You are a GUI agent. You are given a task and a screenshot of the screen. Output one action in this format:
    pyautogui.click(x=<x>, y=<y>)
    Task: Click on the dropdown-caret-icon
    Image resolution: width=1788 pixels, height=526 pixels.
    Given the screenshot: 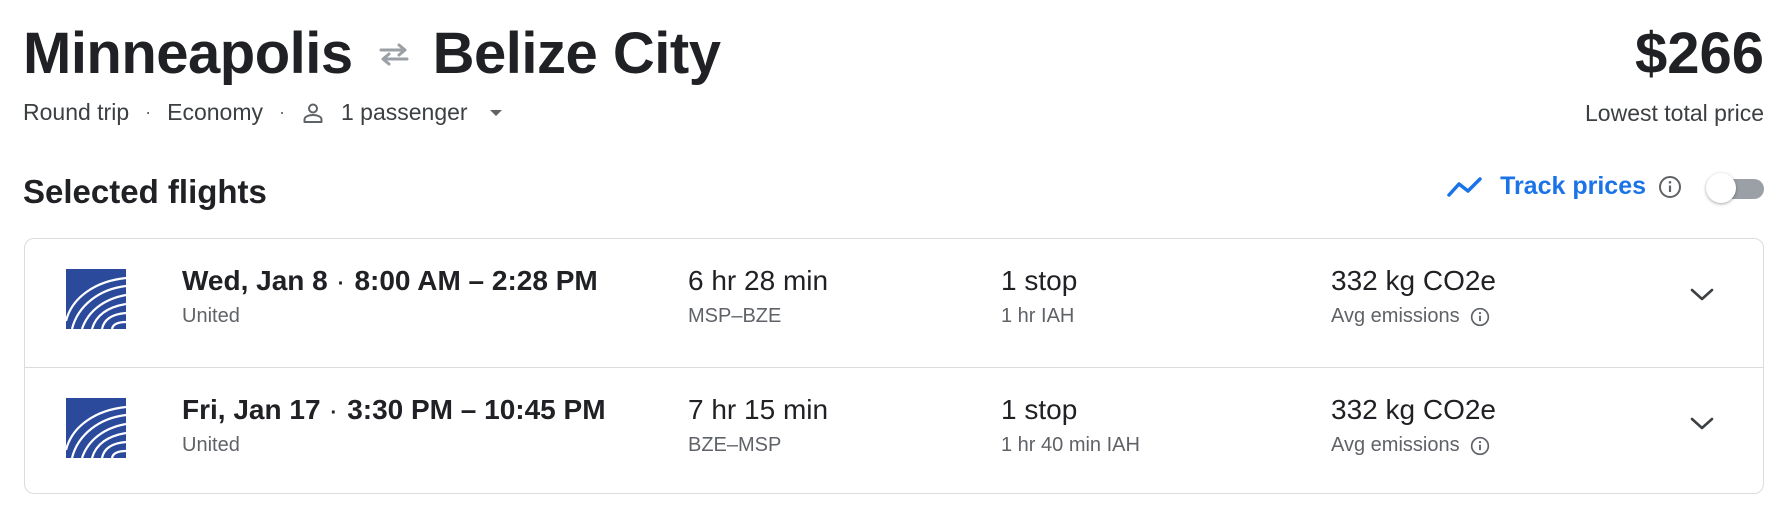 What is the action you would take?
    pyautogui.click(x=496, y=113)
    